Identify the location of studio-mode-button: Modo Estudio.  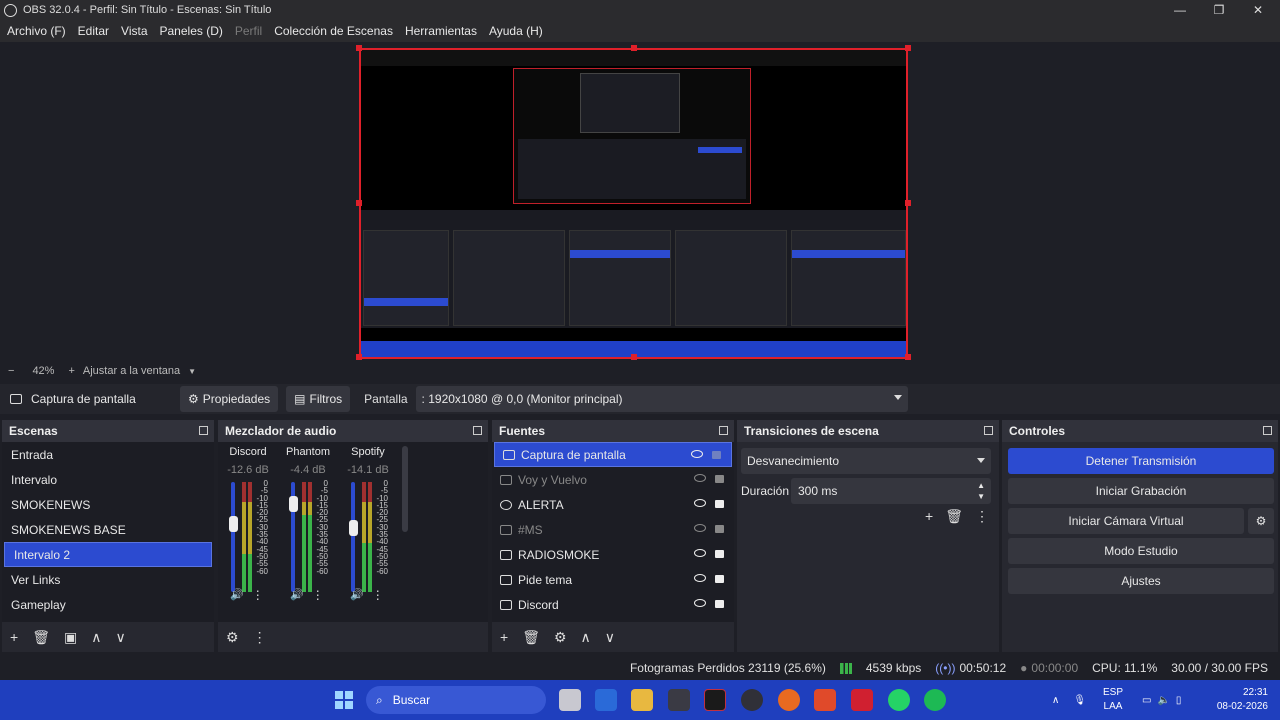
(1141, 551).